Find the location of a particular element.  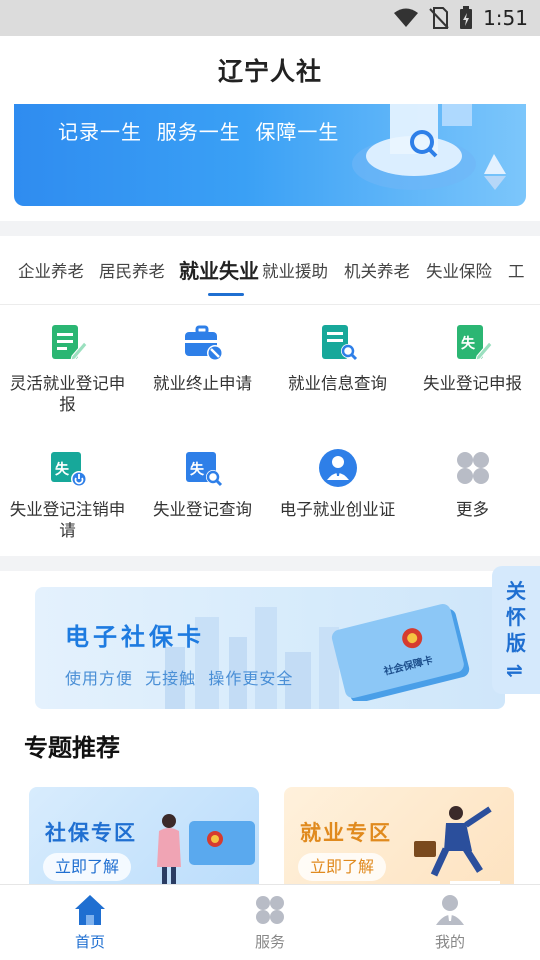

unemployment-search-icon: 失 is located at coordinates (204, 469).